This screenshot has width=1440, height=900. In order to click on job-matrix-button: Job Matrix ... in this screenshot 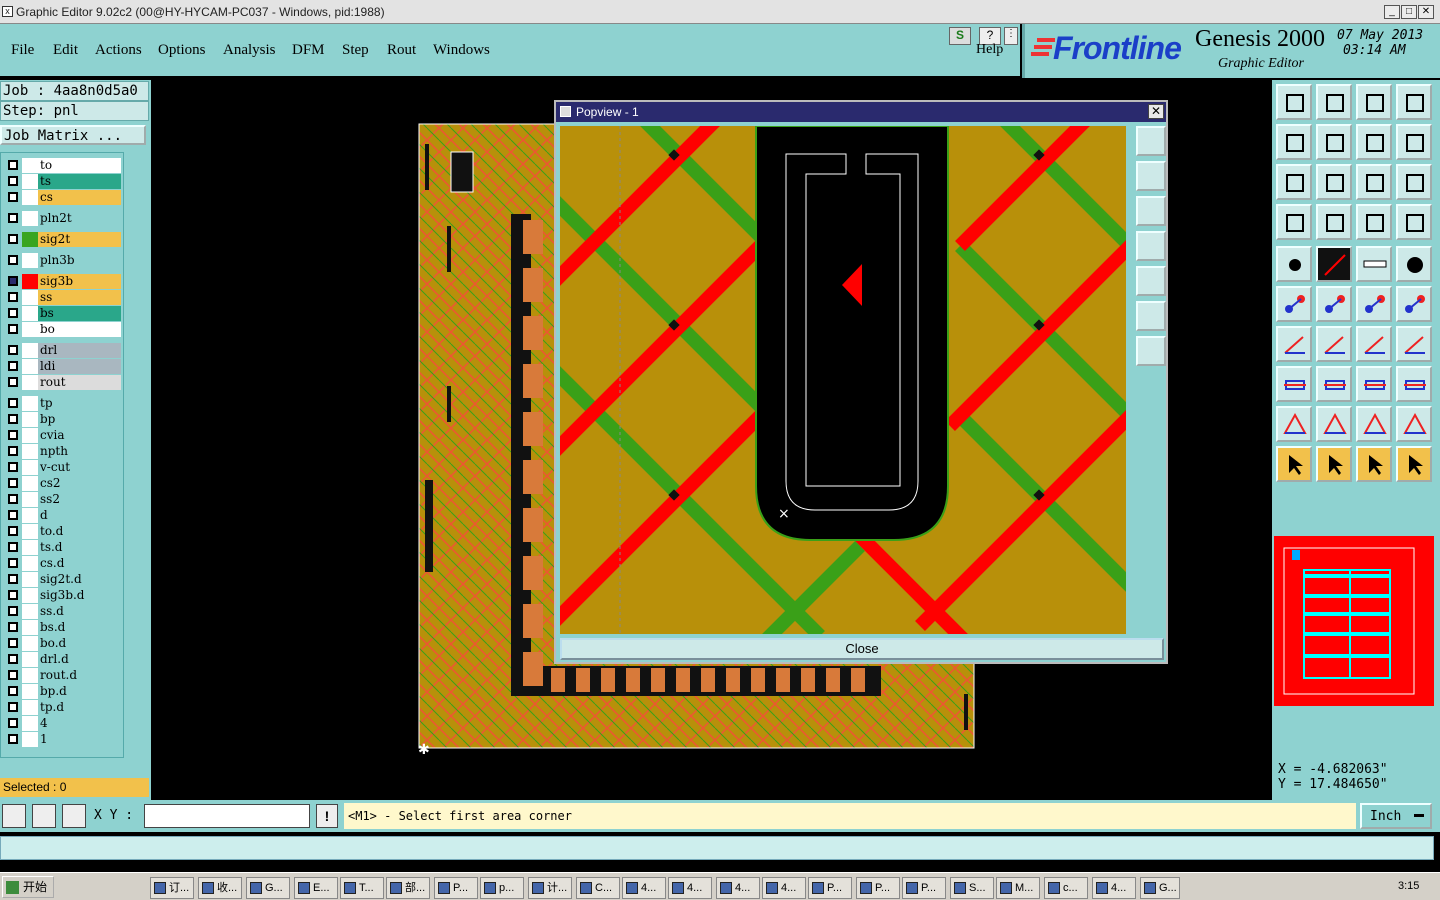, I will do `click(73, 135)`.